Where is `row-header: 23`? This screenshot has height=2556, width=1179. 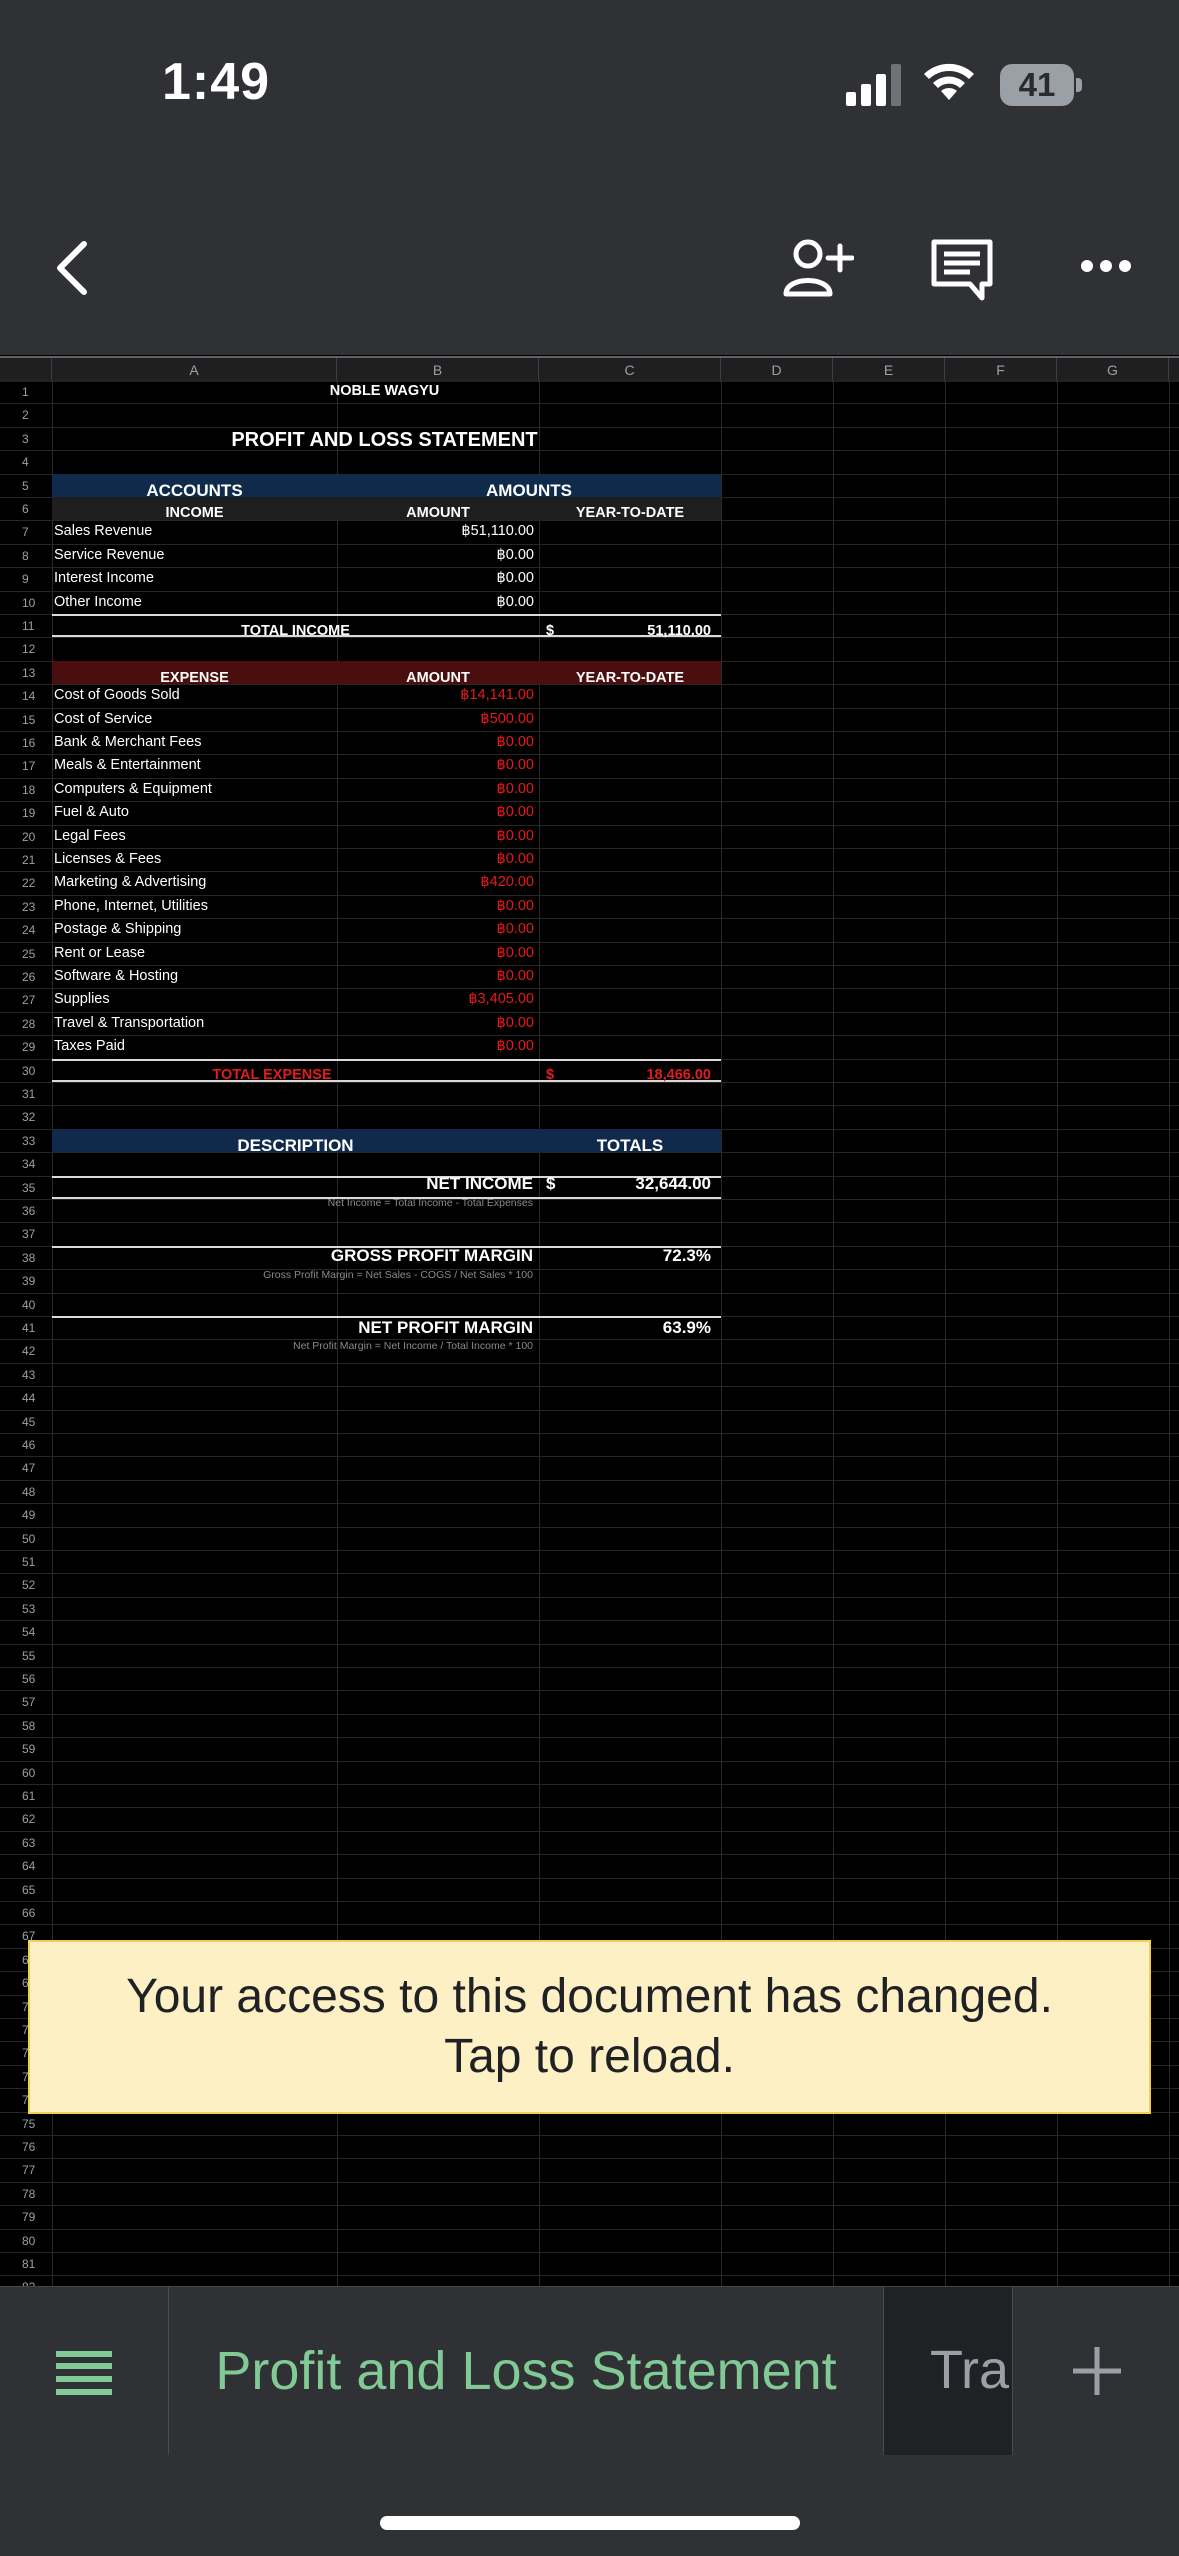
row-header: 23 is located at coordinates (26, 907).